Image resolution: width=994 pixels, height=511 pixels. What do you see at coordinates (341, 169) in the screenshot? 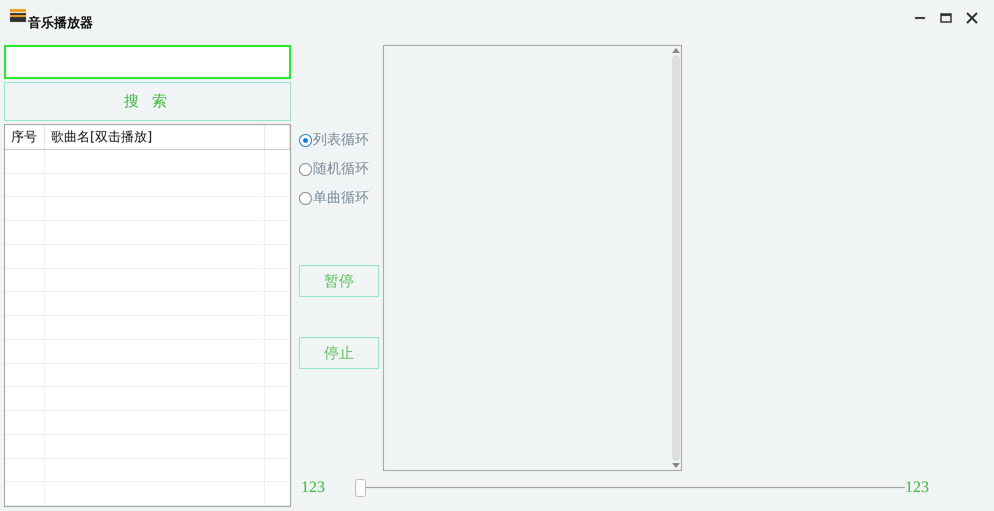
I see `play-mode-radio: 随机循环` at bounding box center [341, 169].